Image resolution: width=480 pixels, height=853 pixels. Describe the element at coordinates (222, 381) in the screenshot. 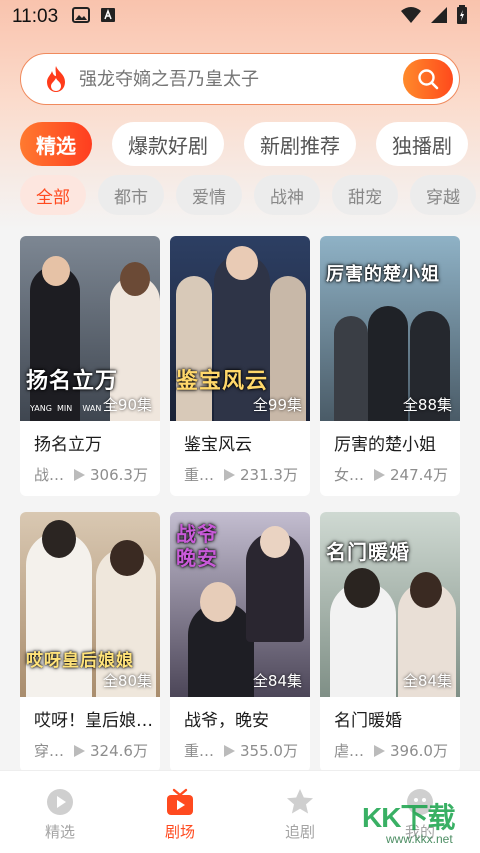

I see `poster-title: 鉴宝风云` at that location.